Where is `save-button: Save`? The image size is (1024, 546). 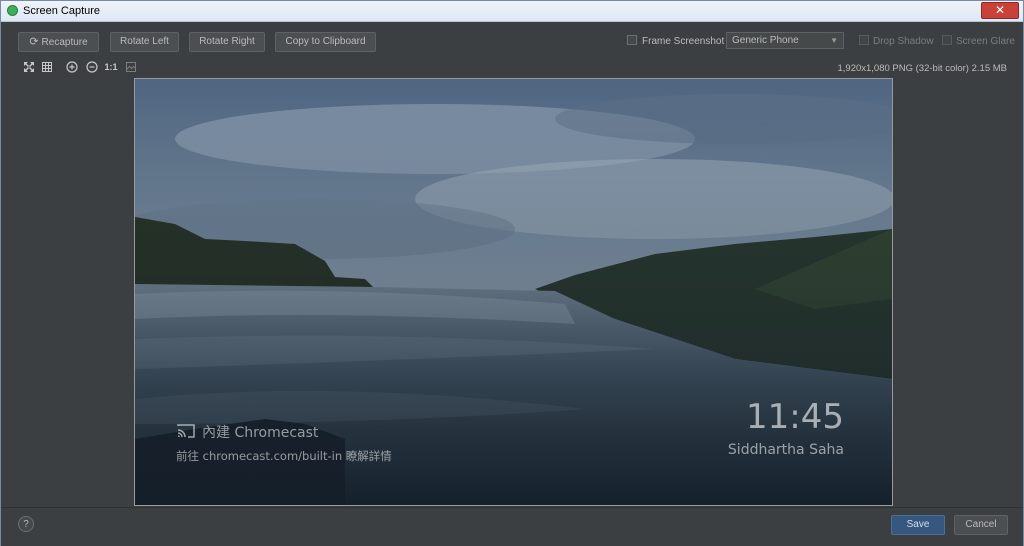
save-button: Save is located at coordinates (918, 525).